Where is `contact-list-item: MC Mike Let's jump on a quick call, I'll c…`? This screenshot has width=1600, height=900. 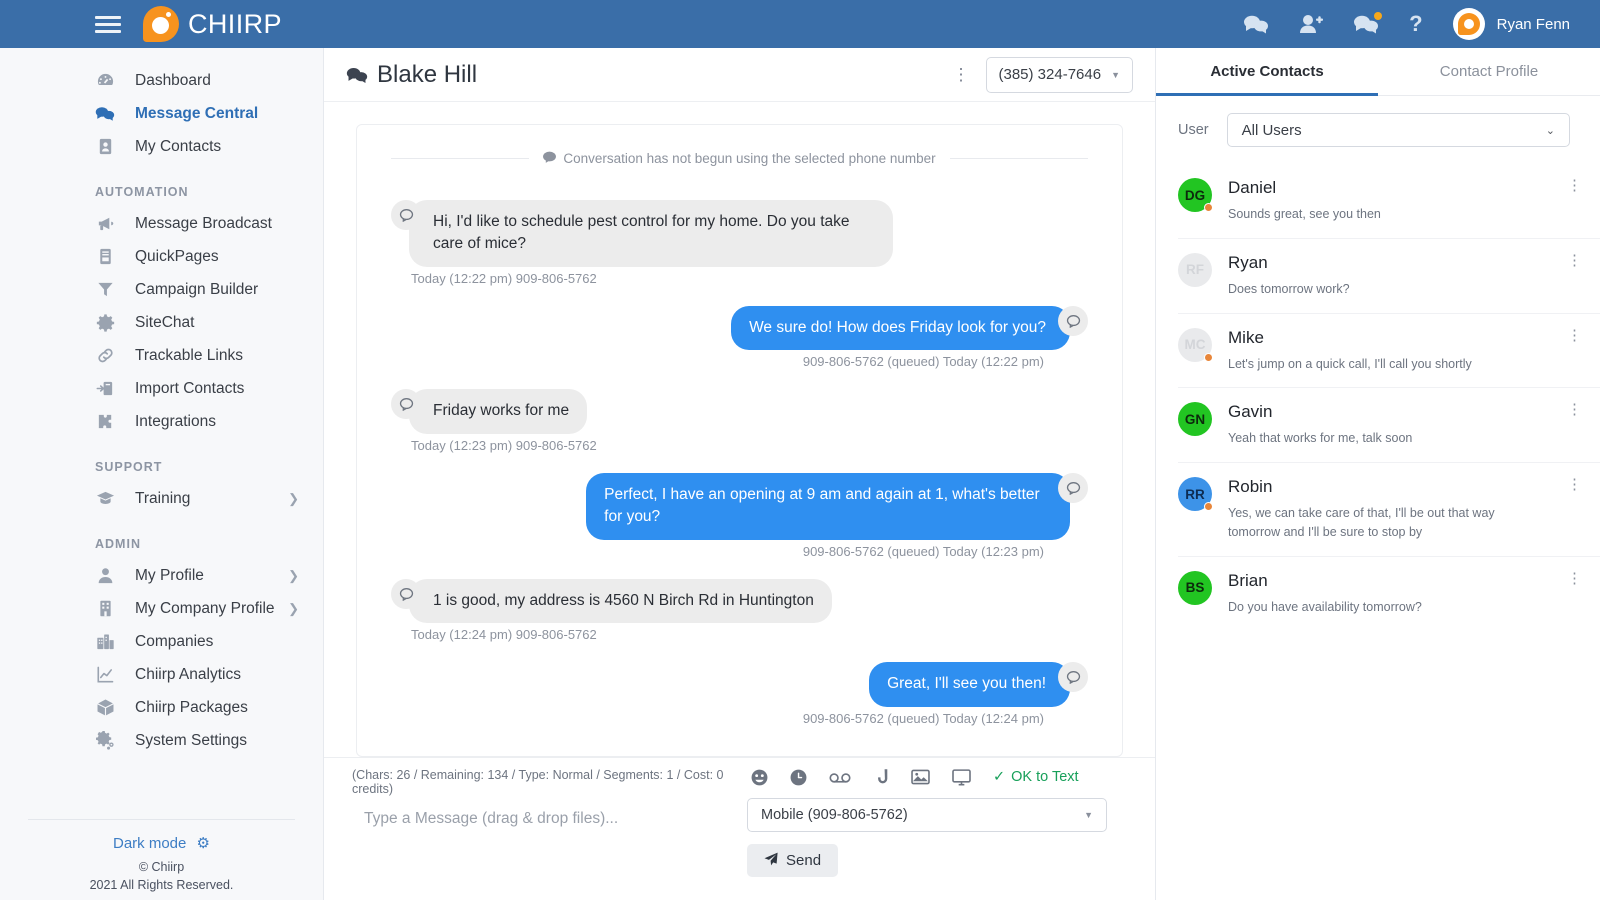 contact-list-item: MC Mike Let's jump on a quick call, I'll c… is located at coordinates (1389, 351).